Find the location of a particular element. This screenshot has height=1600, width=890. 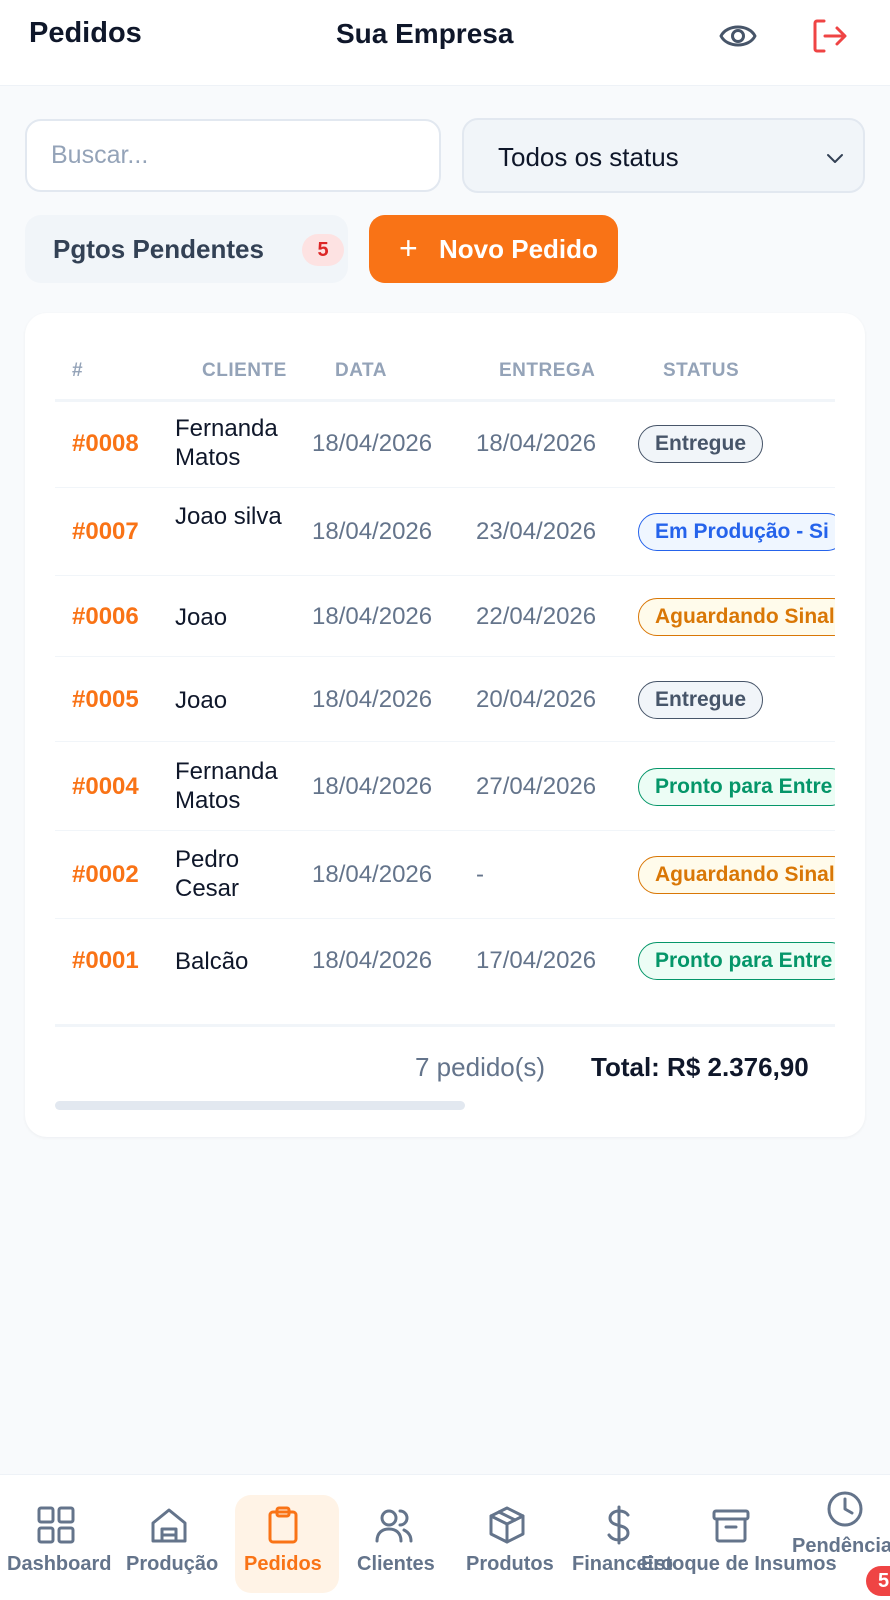

company-name: Sua Empresa is located at coordinates (425, 33).